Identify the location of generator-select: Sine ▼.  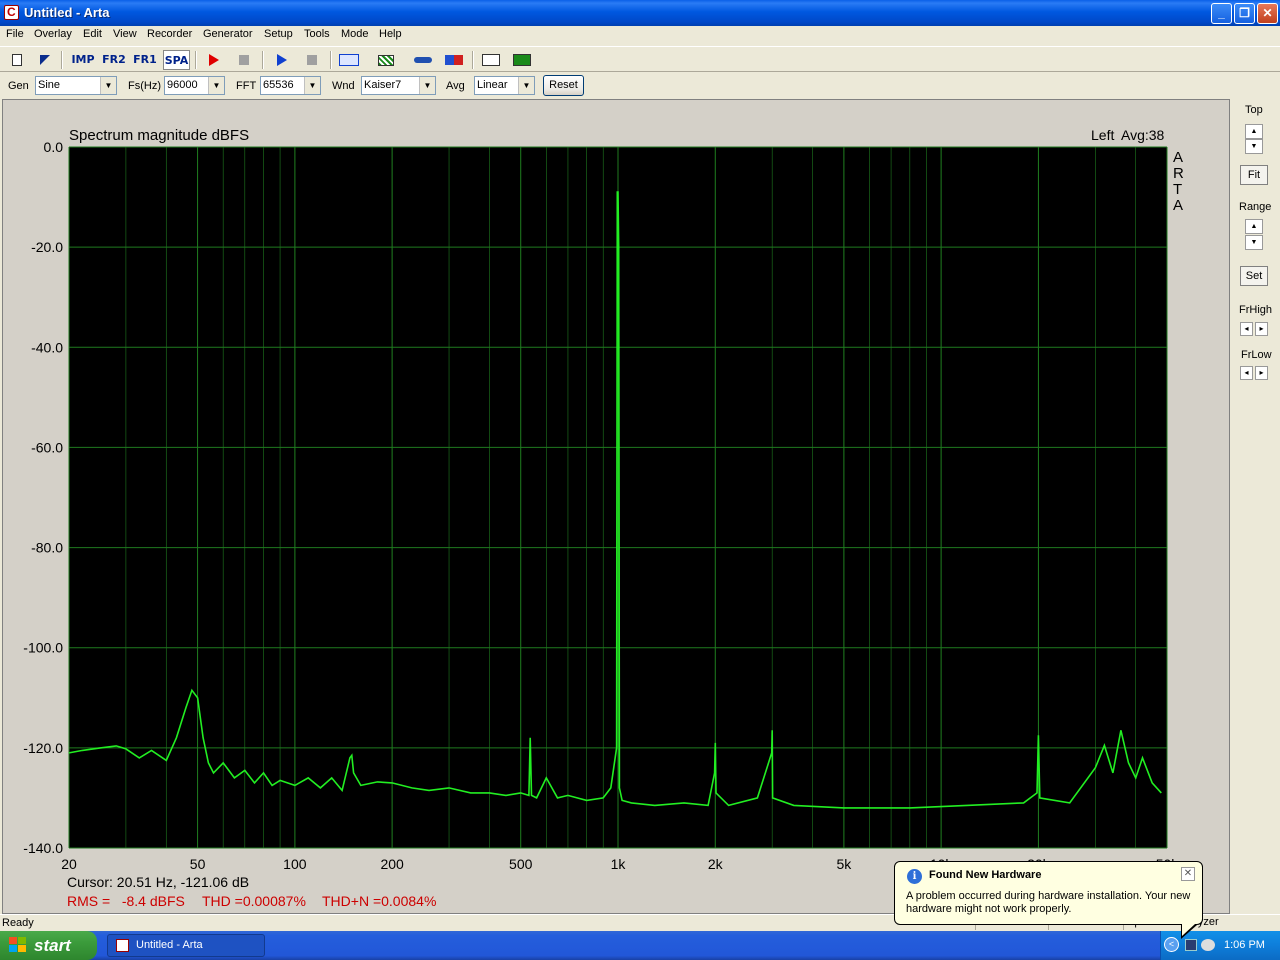
(76, 85).